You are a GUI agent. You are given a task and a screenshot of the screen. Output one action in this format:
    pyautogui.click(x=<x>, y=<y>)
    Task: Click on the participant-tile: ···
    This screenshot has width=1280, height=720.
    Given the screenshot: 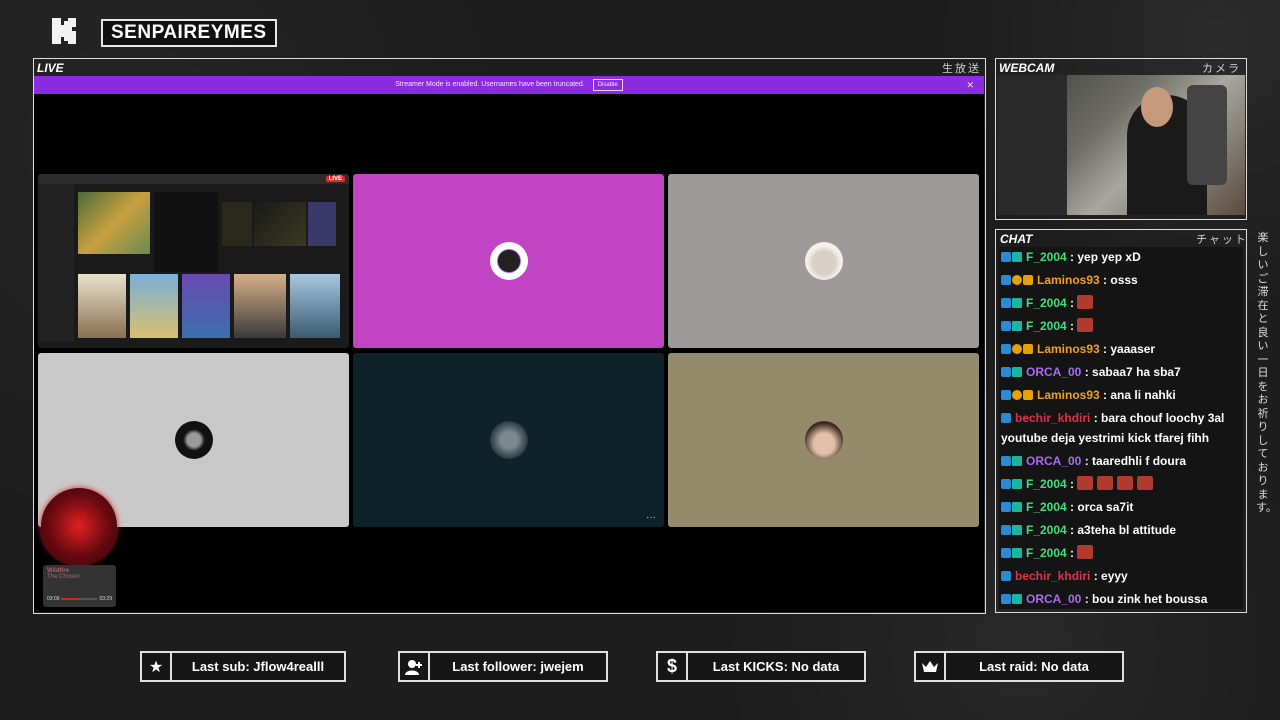 What is the action you would take?
    pyautogui.click(x=508, y=440)
    